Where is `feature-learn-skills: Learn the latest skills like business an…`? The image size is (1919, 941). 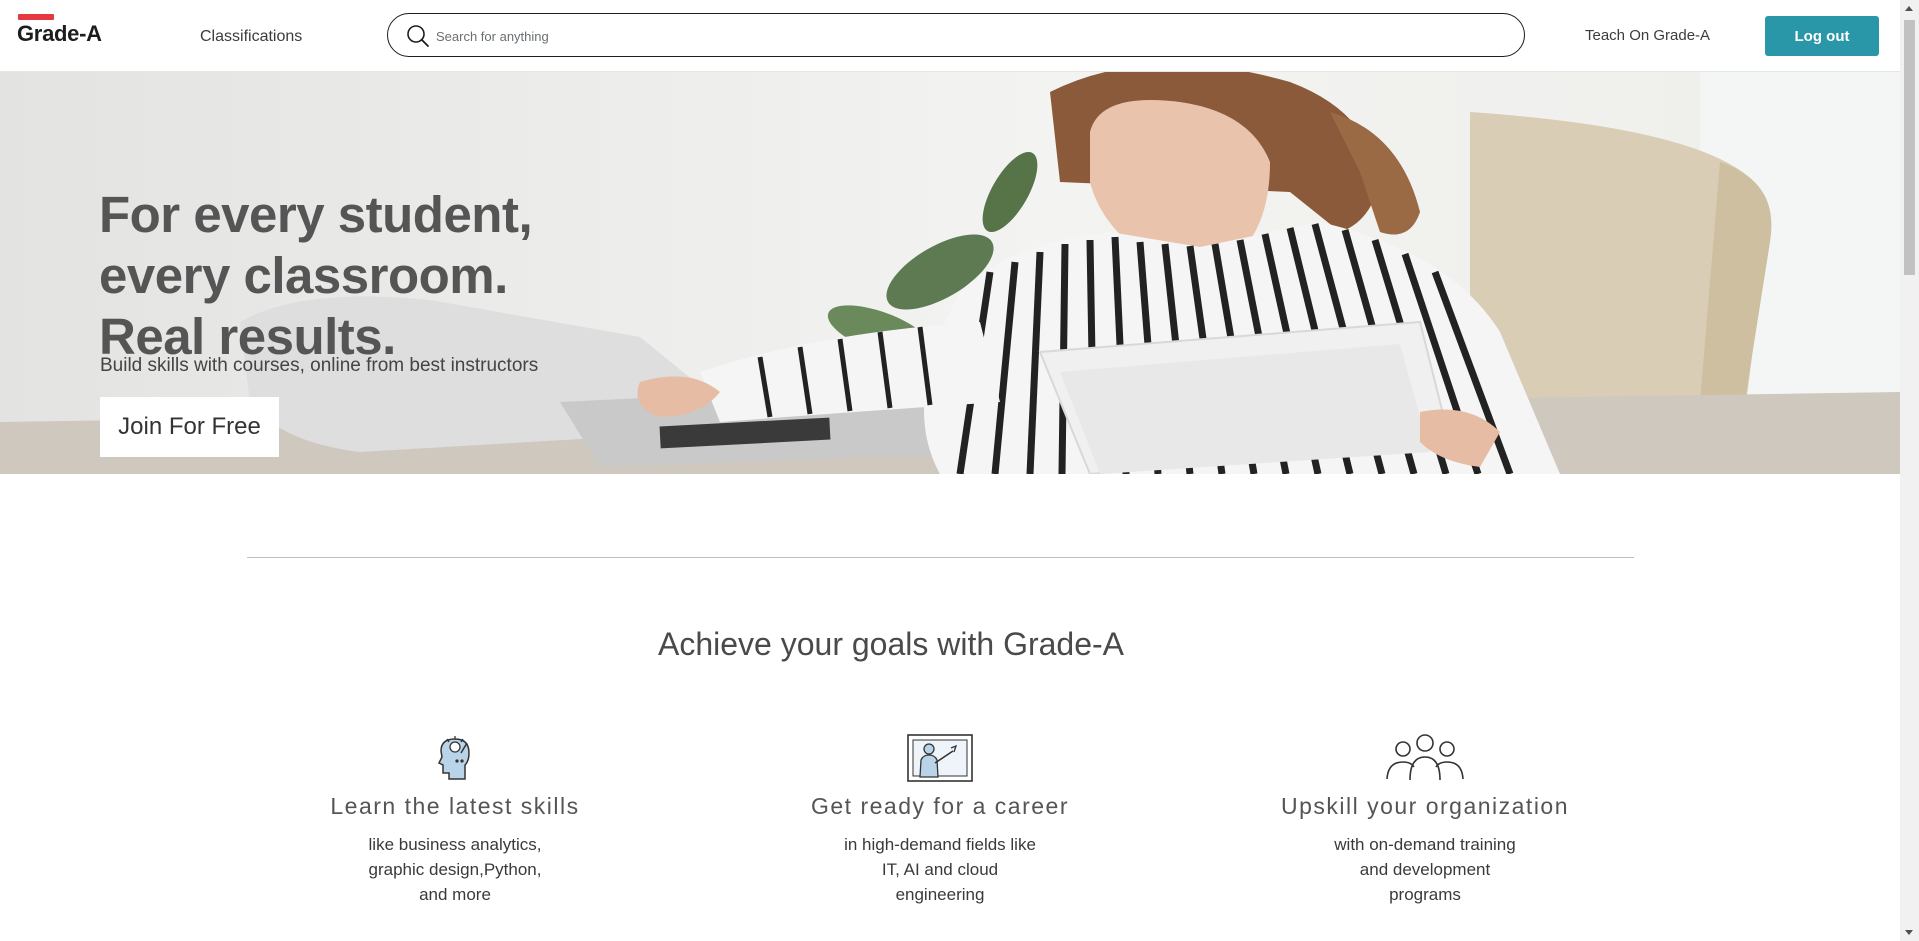
feature-learn-skills: Learn the latest skills like business an… is located at coordinates (455, 820).